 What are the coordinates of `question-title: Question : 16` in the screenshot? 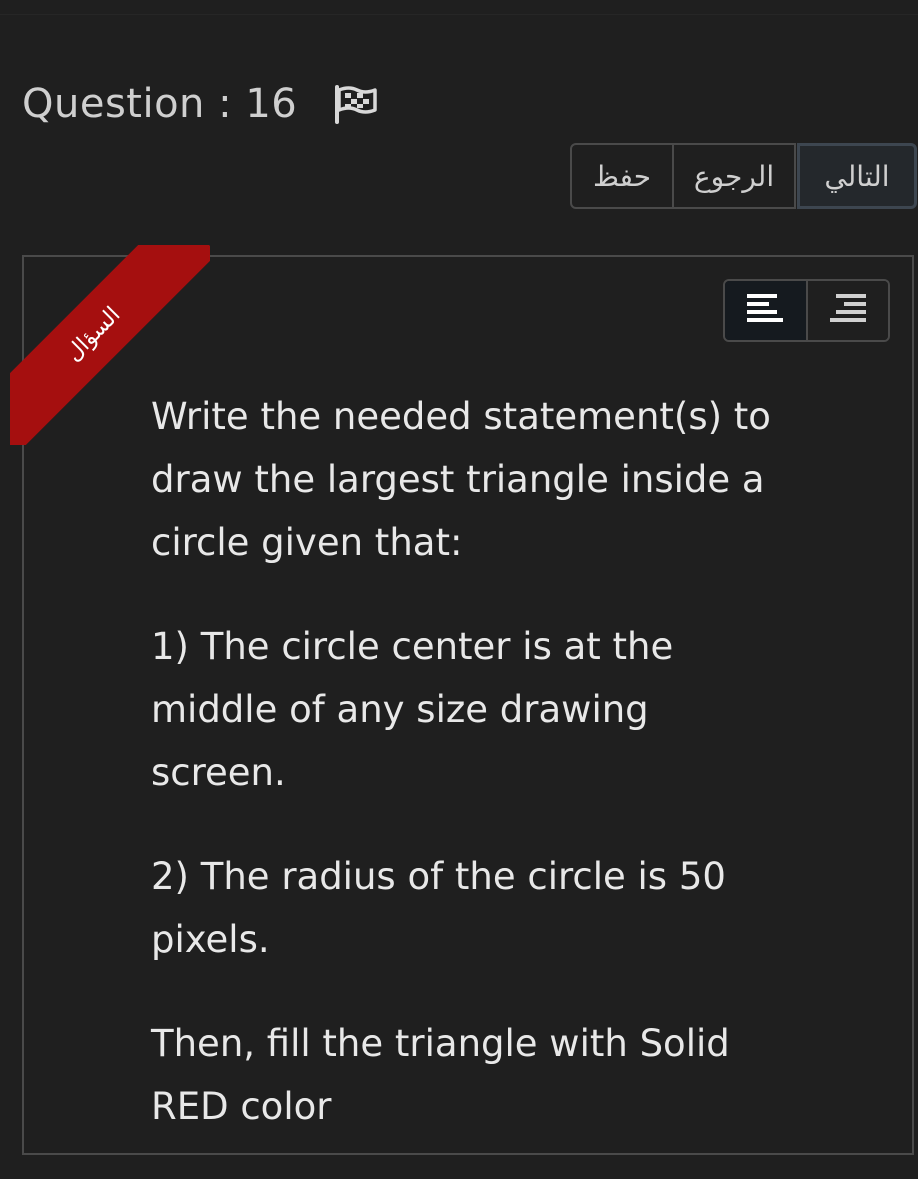 It's located at (160, 104).